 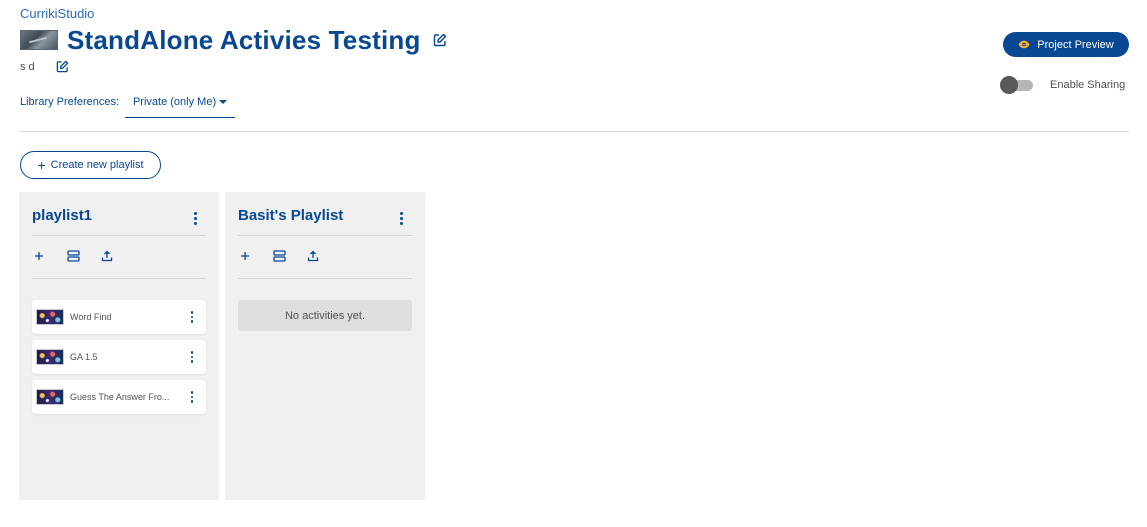 I want to click on activity-item: GA 1.5, so click(x=119, y=357).